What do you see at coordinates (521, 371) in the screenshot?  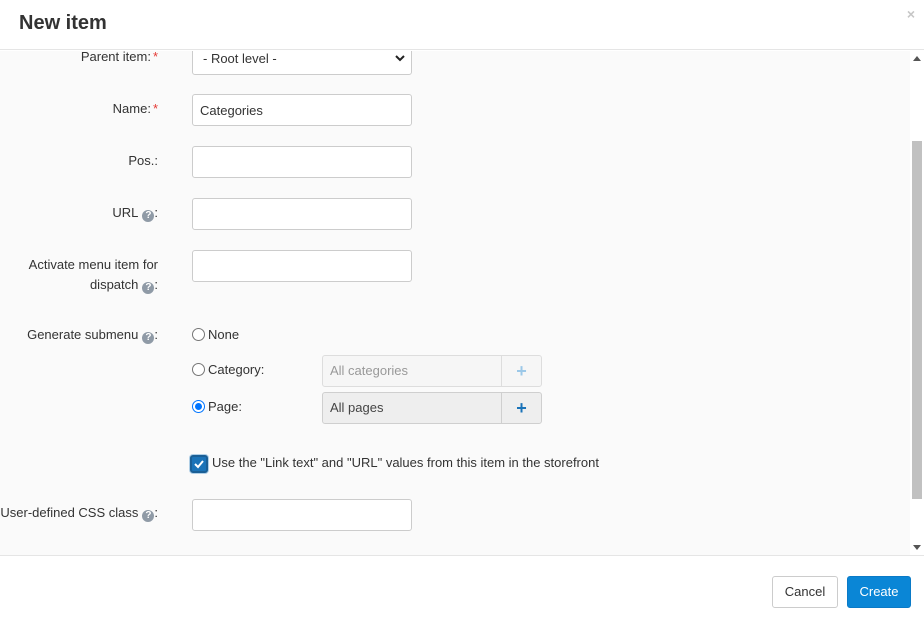 I see `add-category-button: +` at bounding box center [521, 371].